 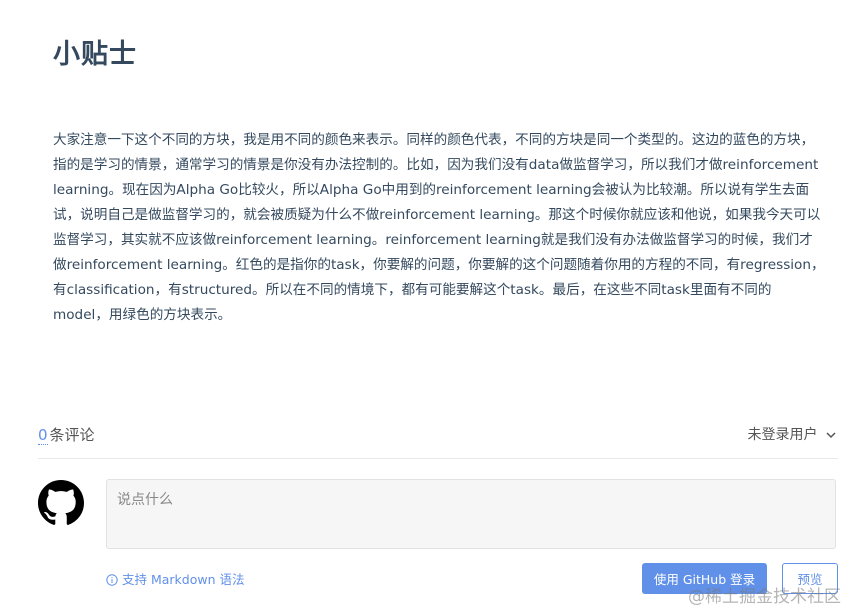 What do you see at coordinates (183, 579) in the screenshot?
I see `markdown-tip-label: 支持 Markdown 语法` at bounding box center [183, 579].